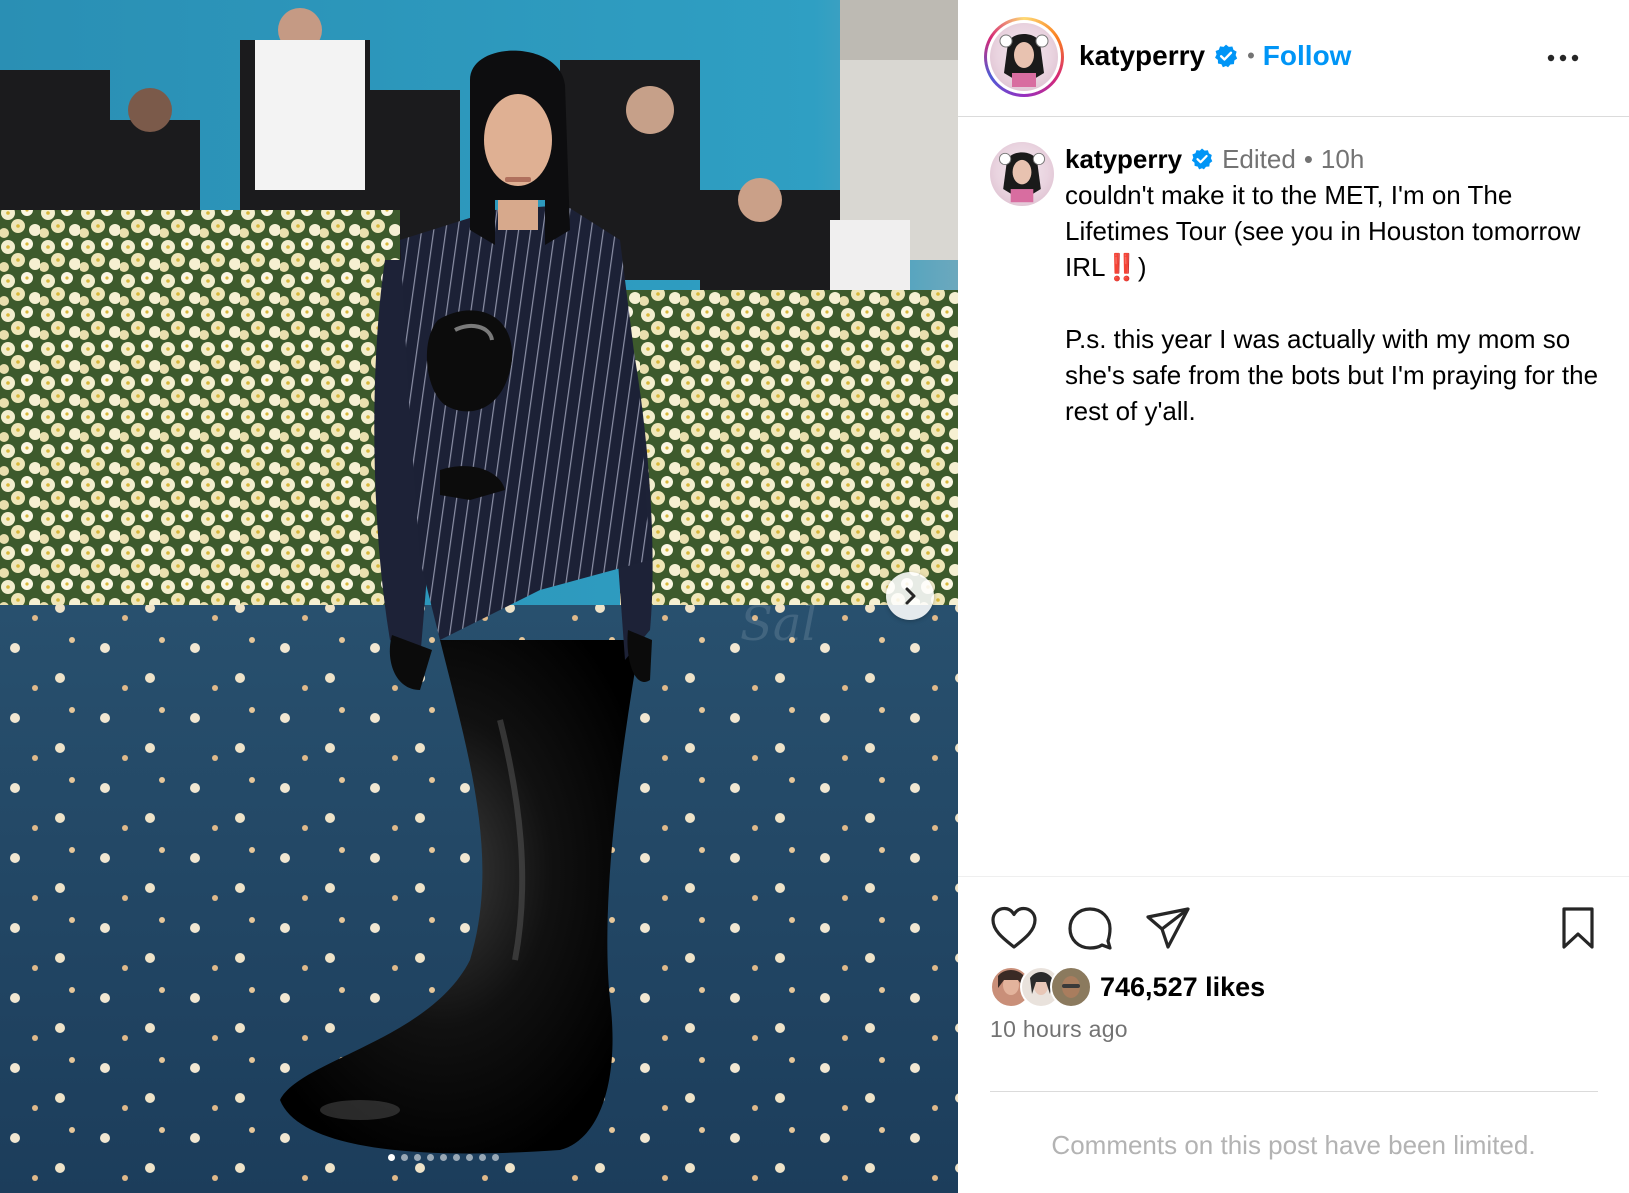 This screenshot has width=1629, height=1193. Describe the element at coordinates (1121, 267) in the screenshot. I see `double-exclamation-emoji: ‼️` at that location.